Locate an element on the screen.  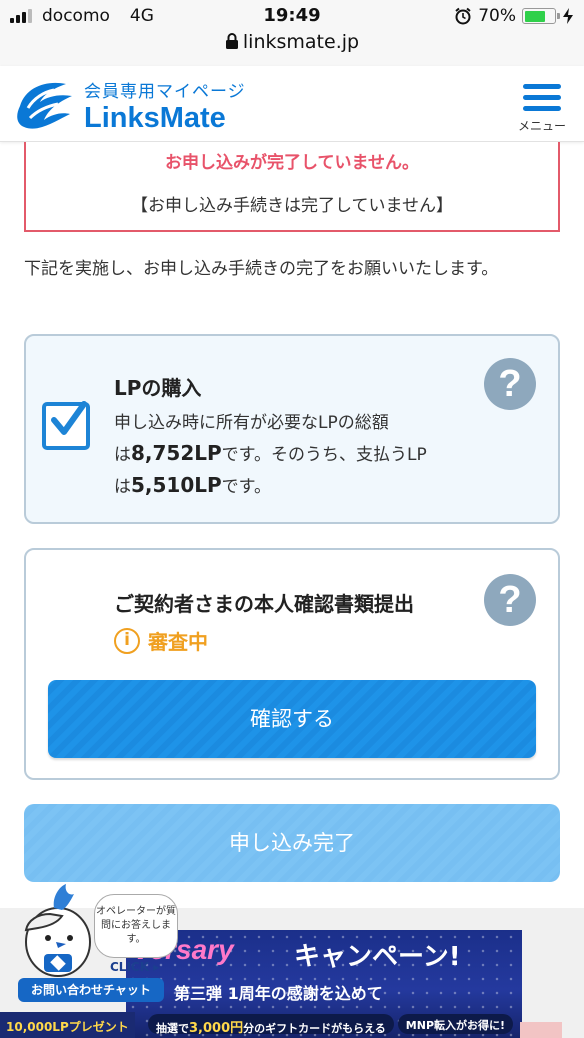
id-card-title: ご契約者さまの本人確認書類提出 is located at coordinates (264, 604).